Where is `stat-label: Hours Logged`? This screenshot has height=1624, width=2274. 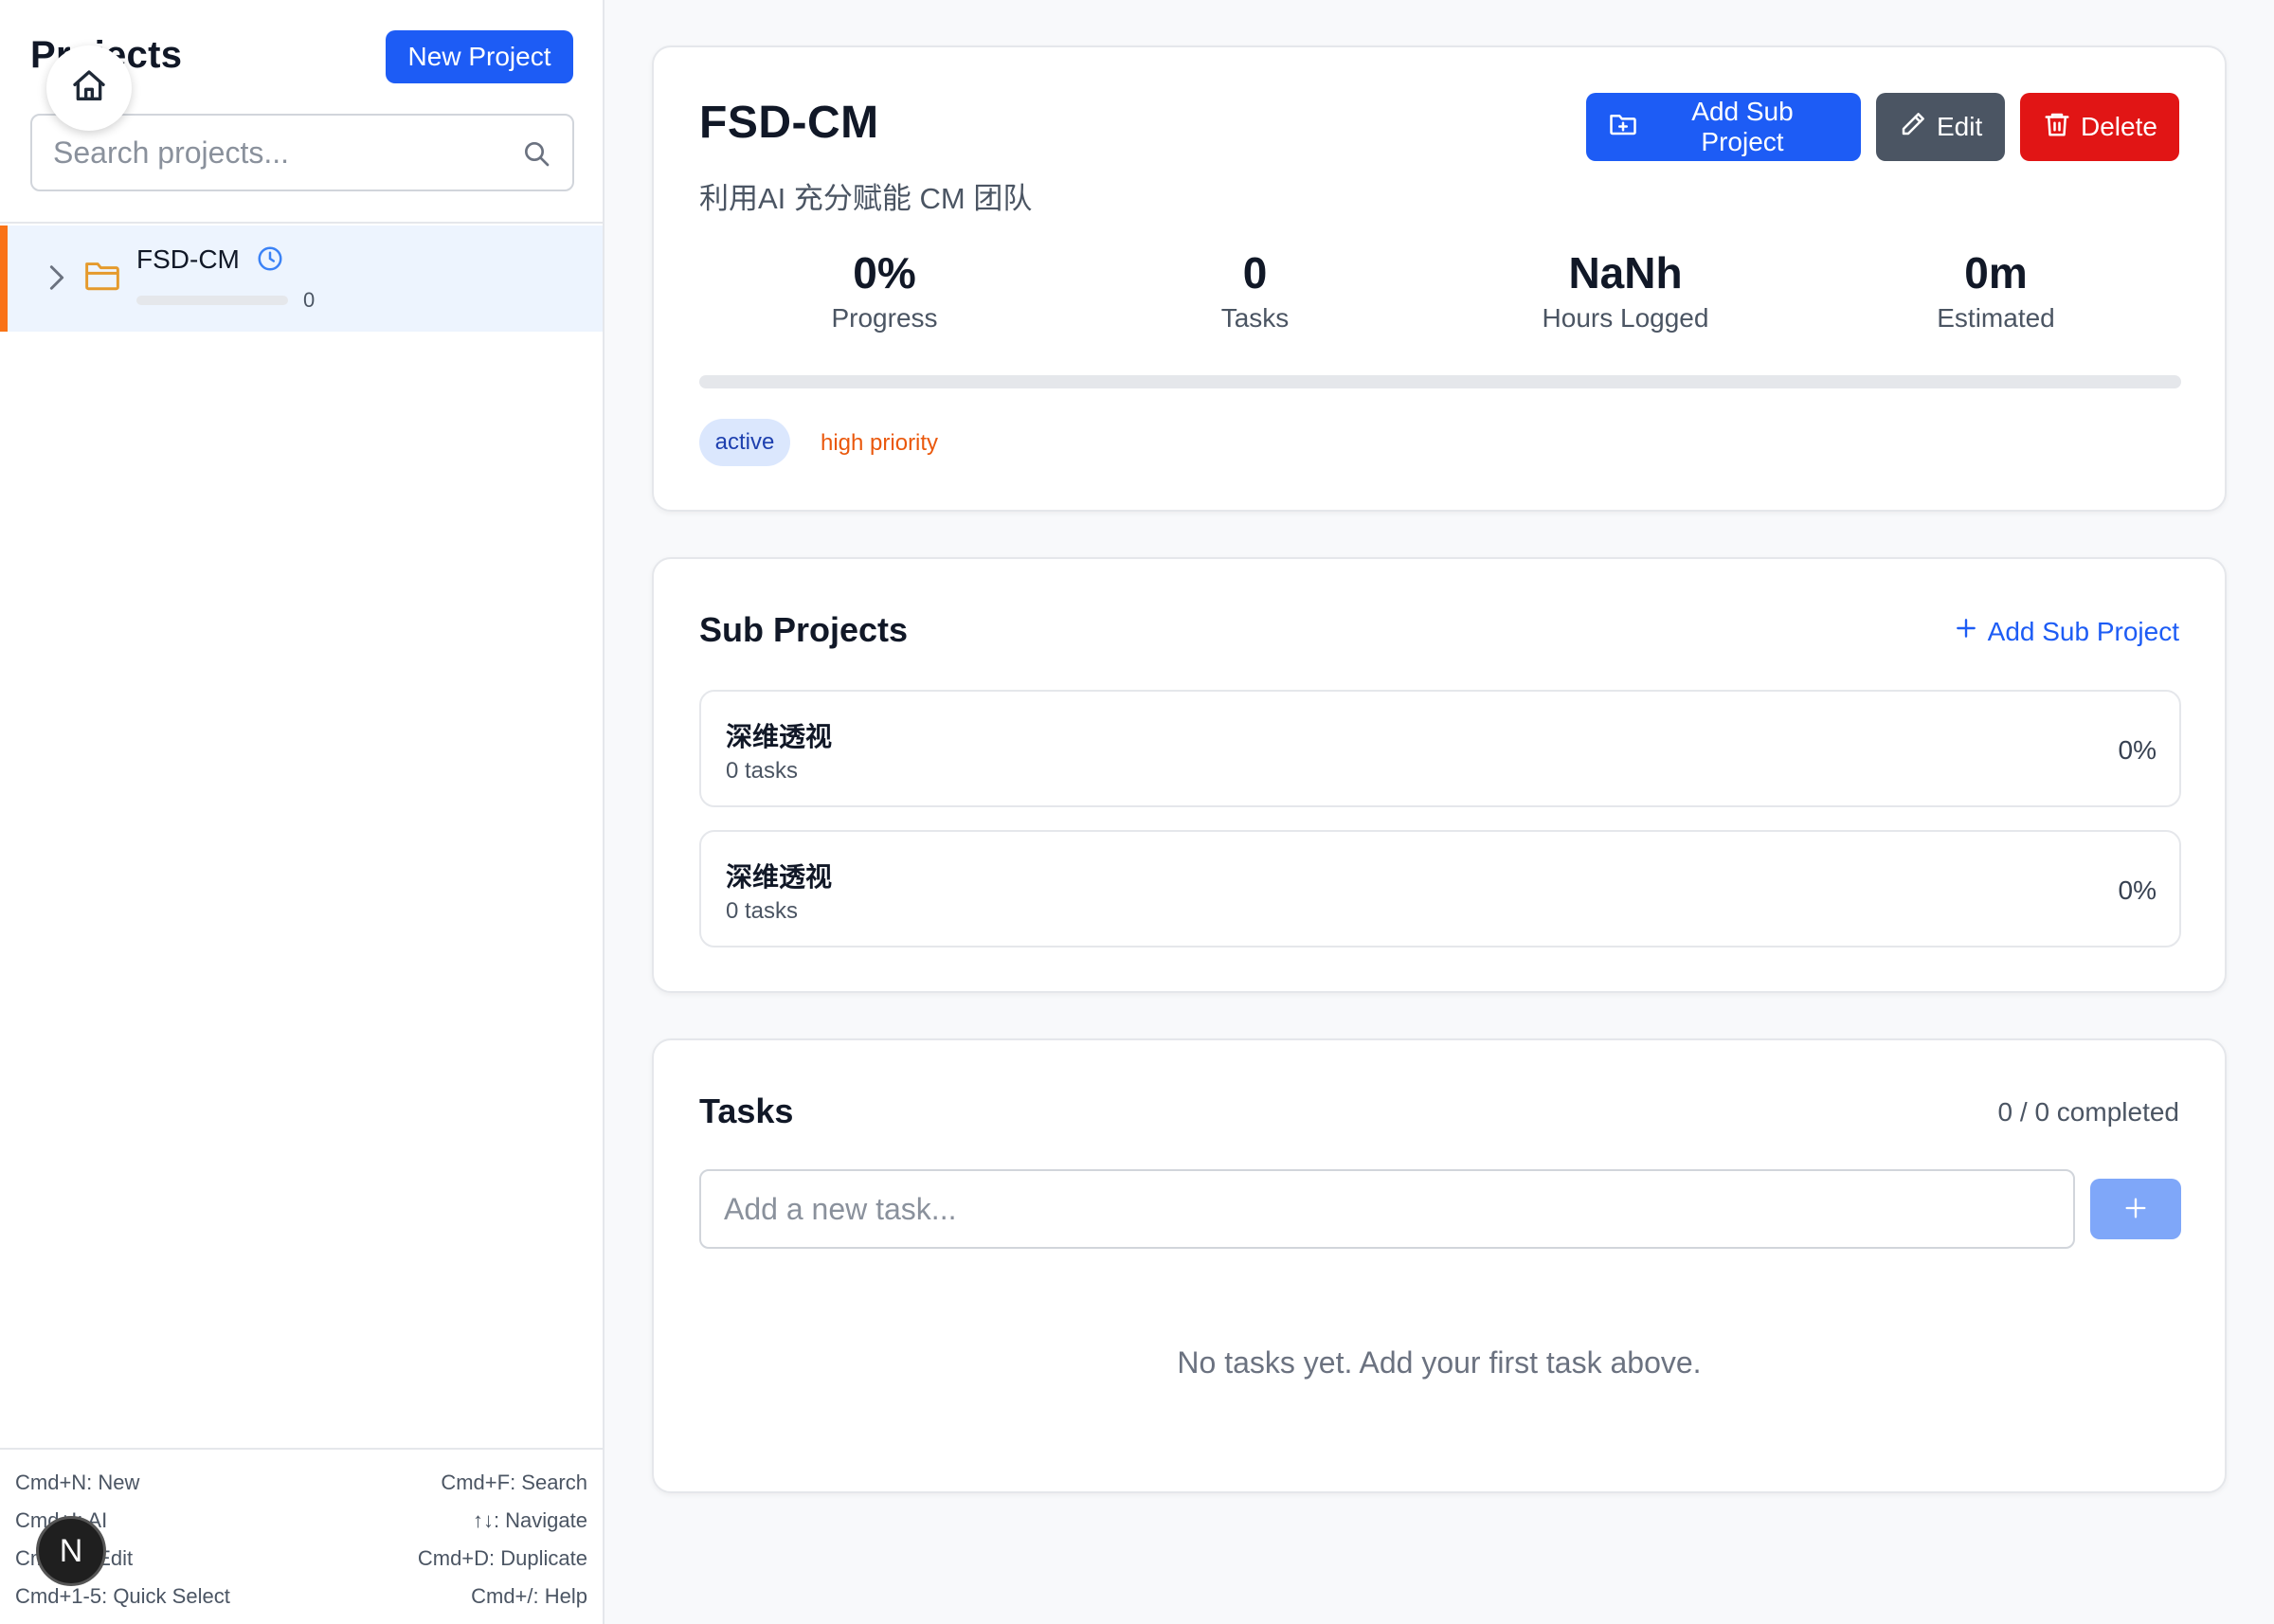
stat-label: Hours Logged is located at coordinates (1625, 318).